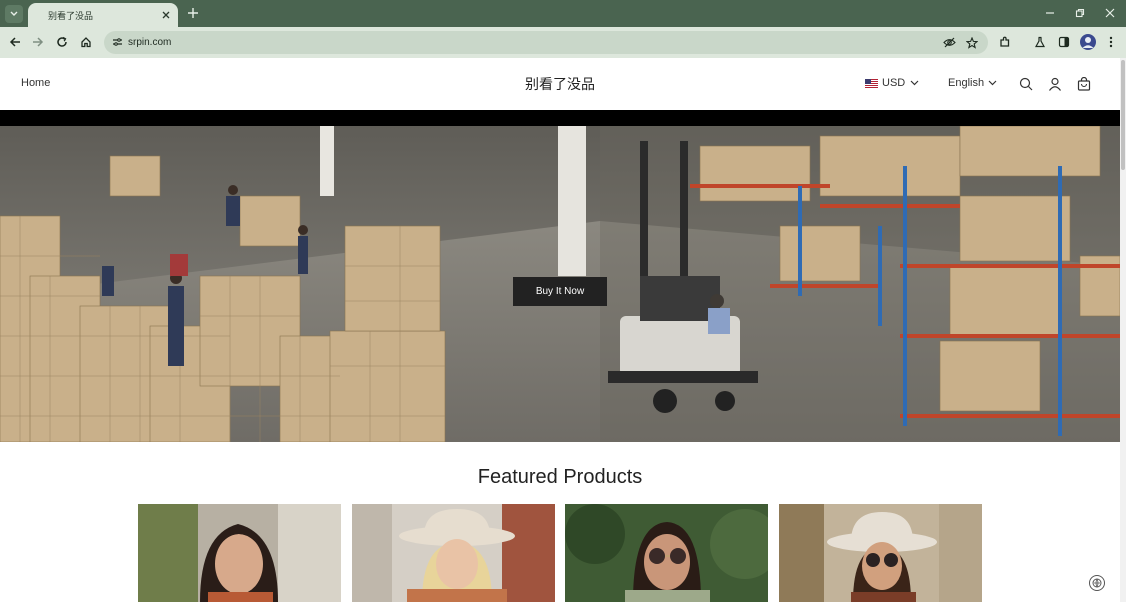 The width and height of the screenshot is (1126, 602). I want to click on tab-list-icon, so click(14, 14).